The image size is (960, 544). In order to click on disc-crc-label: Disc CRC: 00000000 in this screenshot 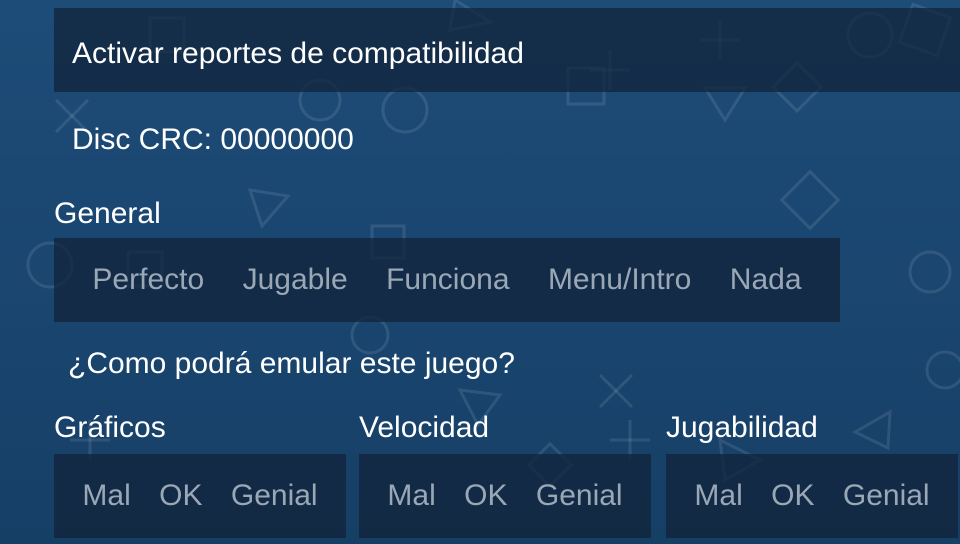, I will do `click(213, 139)`.